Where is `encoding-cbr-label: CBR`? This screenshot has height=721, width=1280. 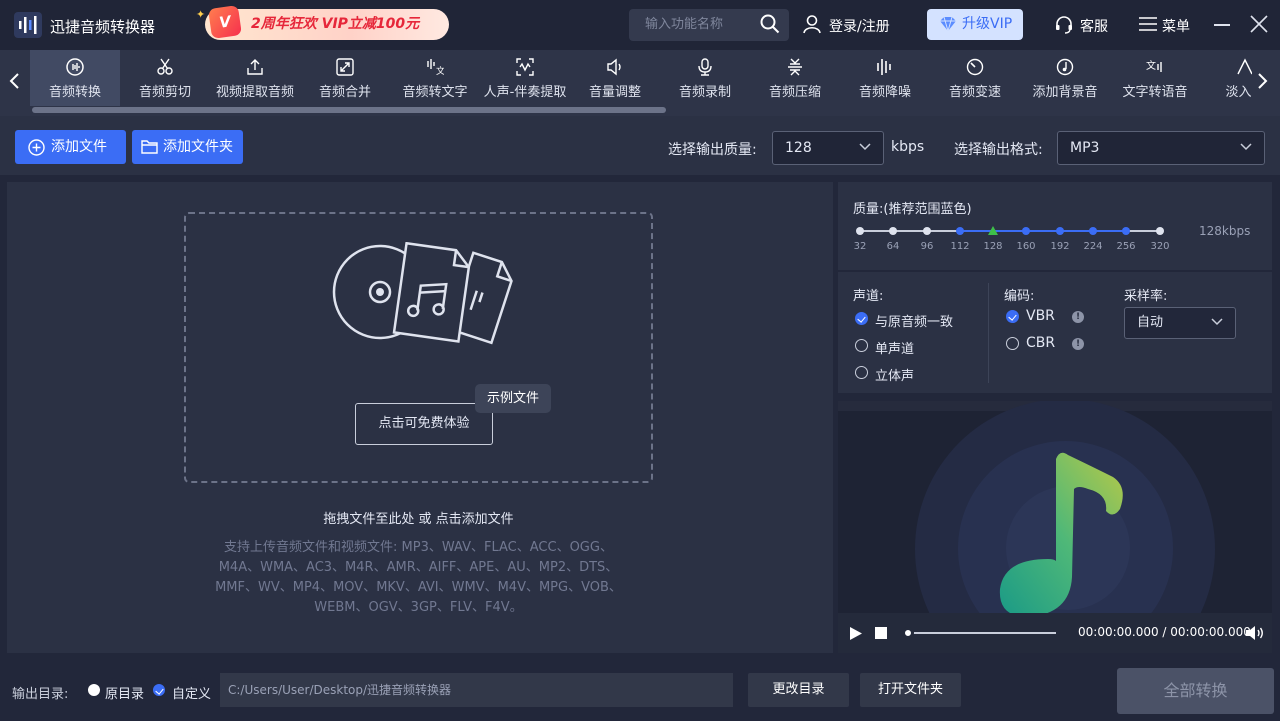 encoding-cbr-label: CBR is located at coordinates (1040, 343).